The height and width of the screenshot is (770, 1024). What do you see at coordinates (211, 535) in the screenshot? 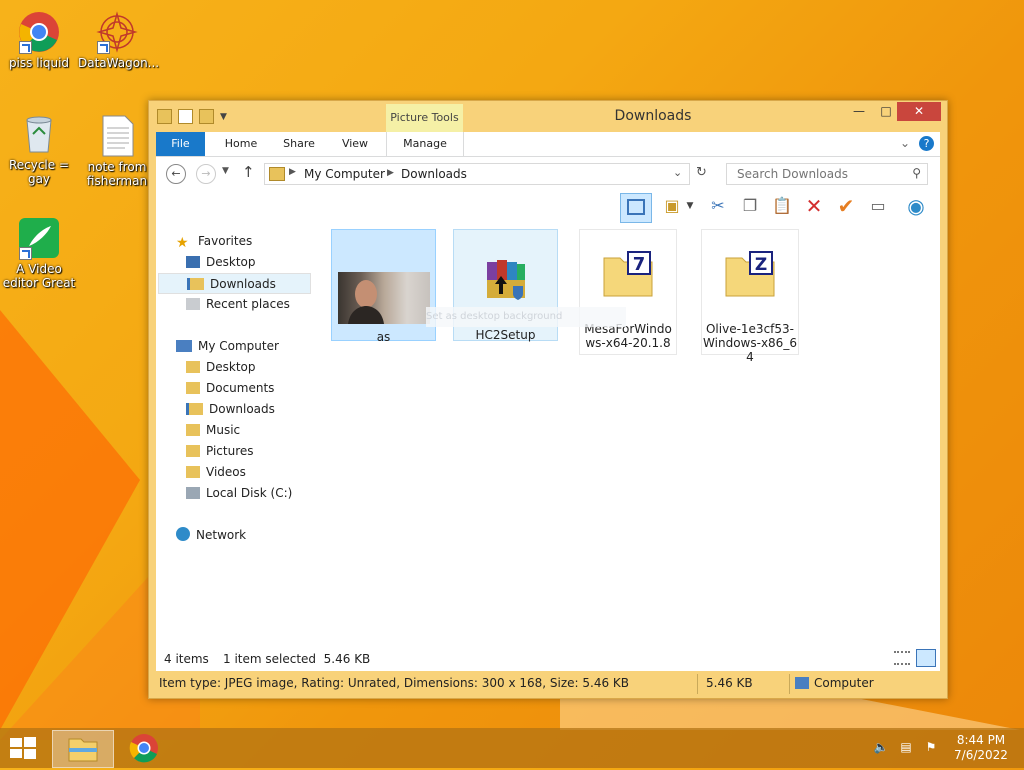
I see `nav-network: Network` at bounding box center [211, 535].